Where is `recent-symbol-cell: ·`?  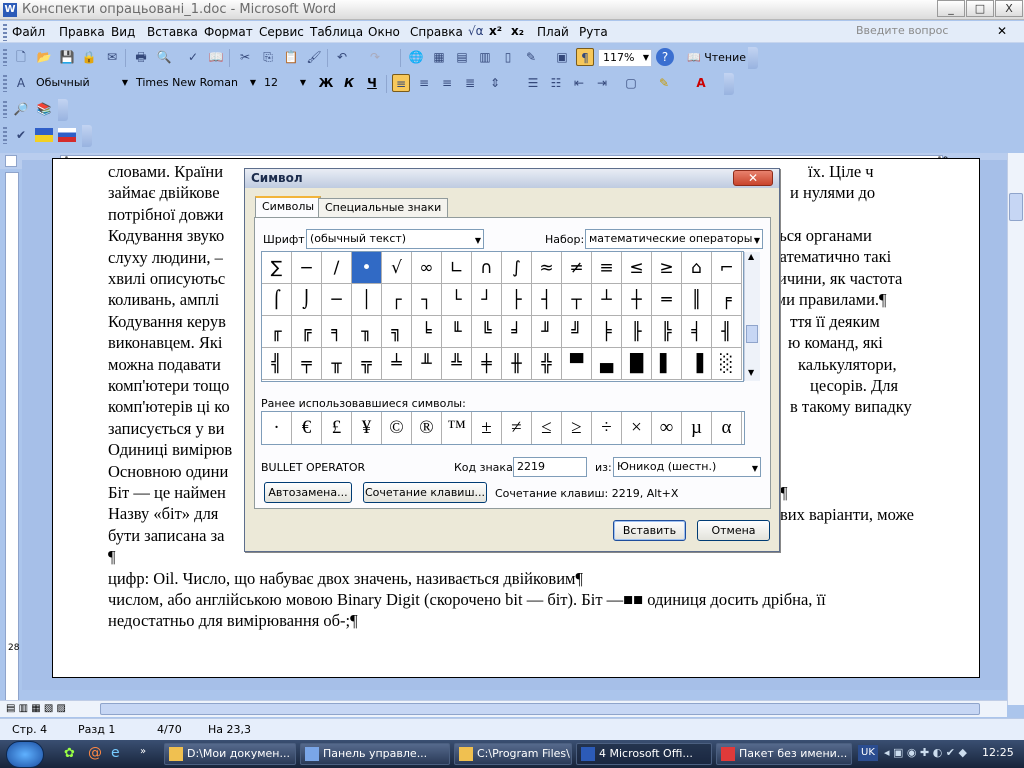
recent-symbol-cell: · is located at coordinates (277, 428).